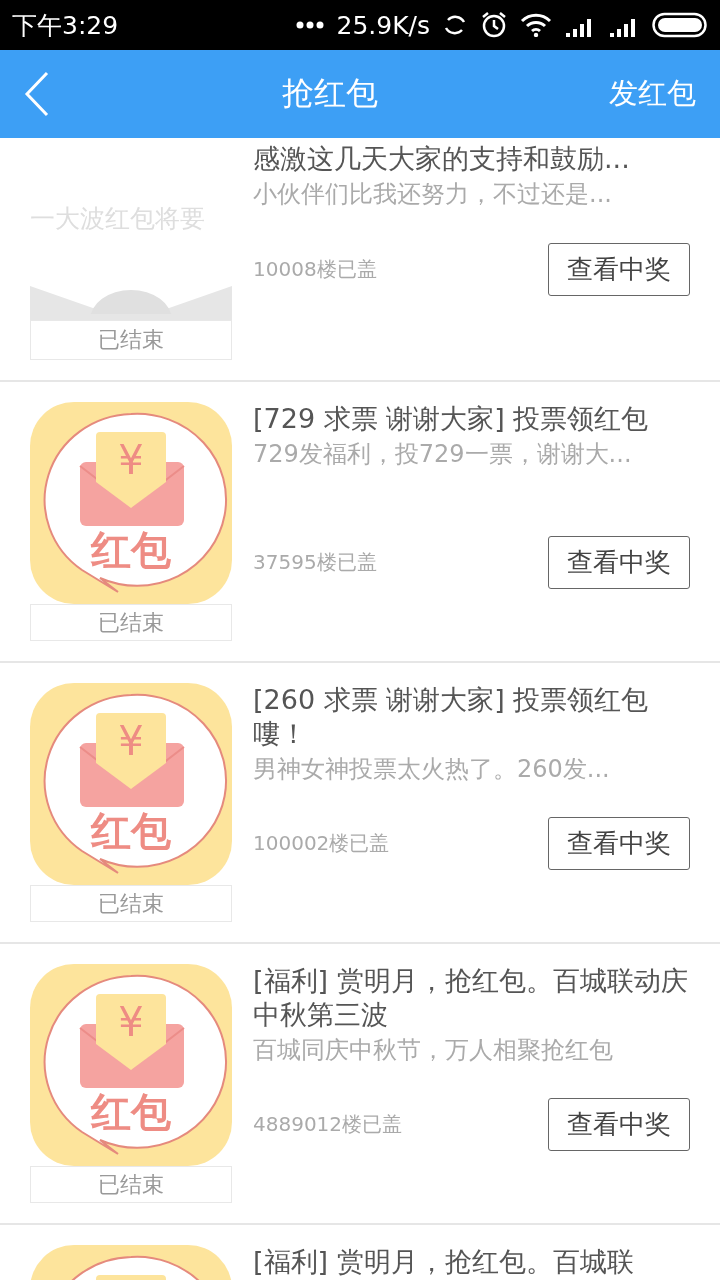 This screenshot has height=1280, width=720. Describe the element at coordinates (328, 1124) in the screenshot. I see `floor-count: 4889012楼已盖` at that location.